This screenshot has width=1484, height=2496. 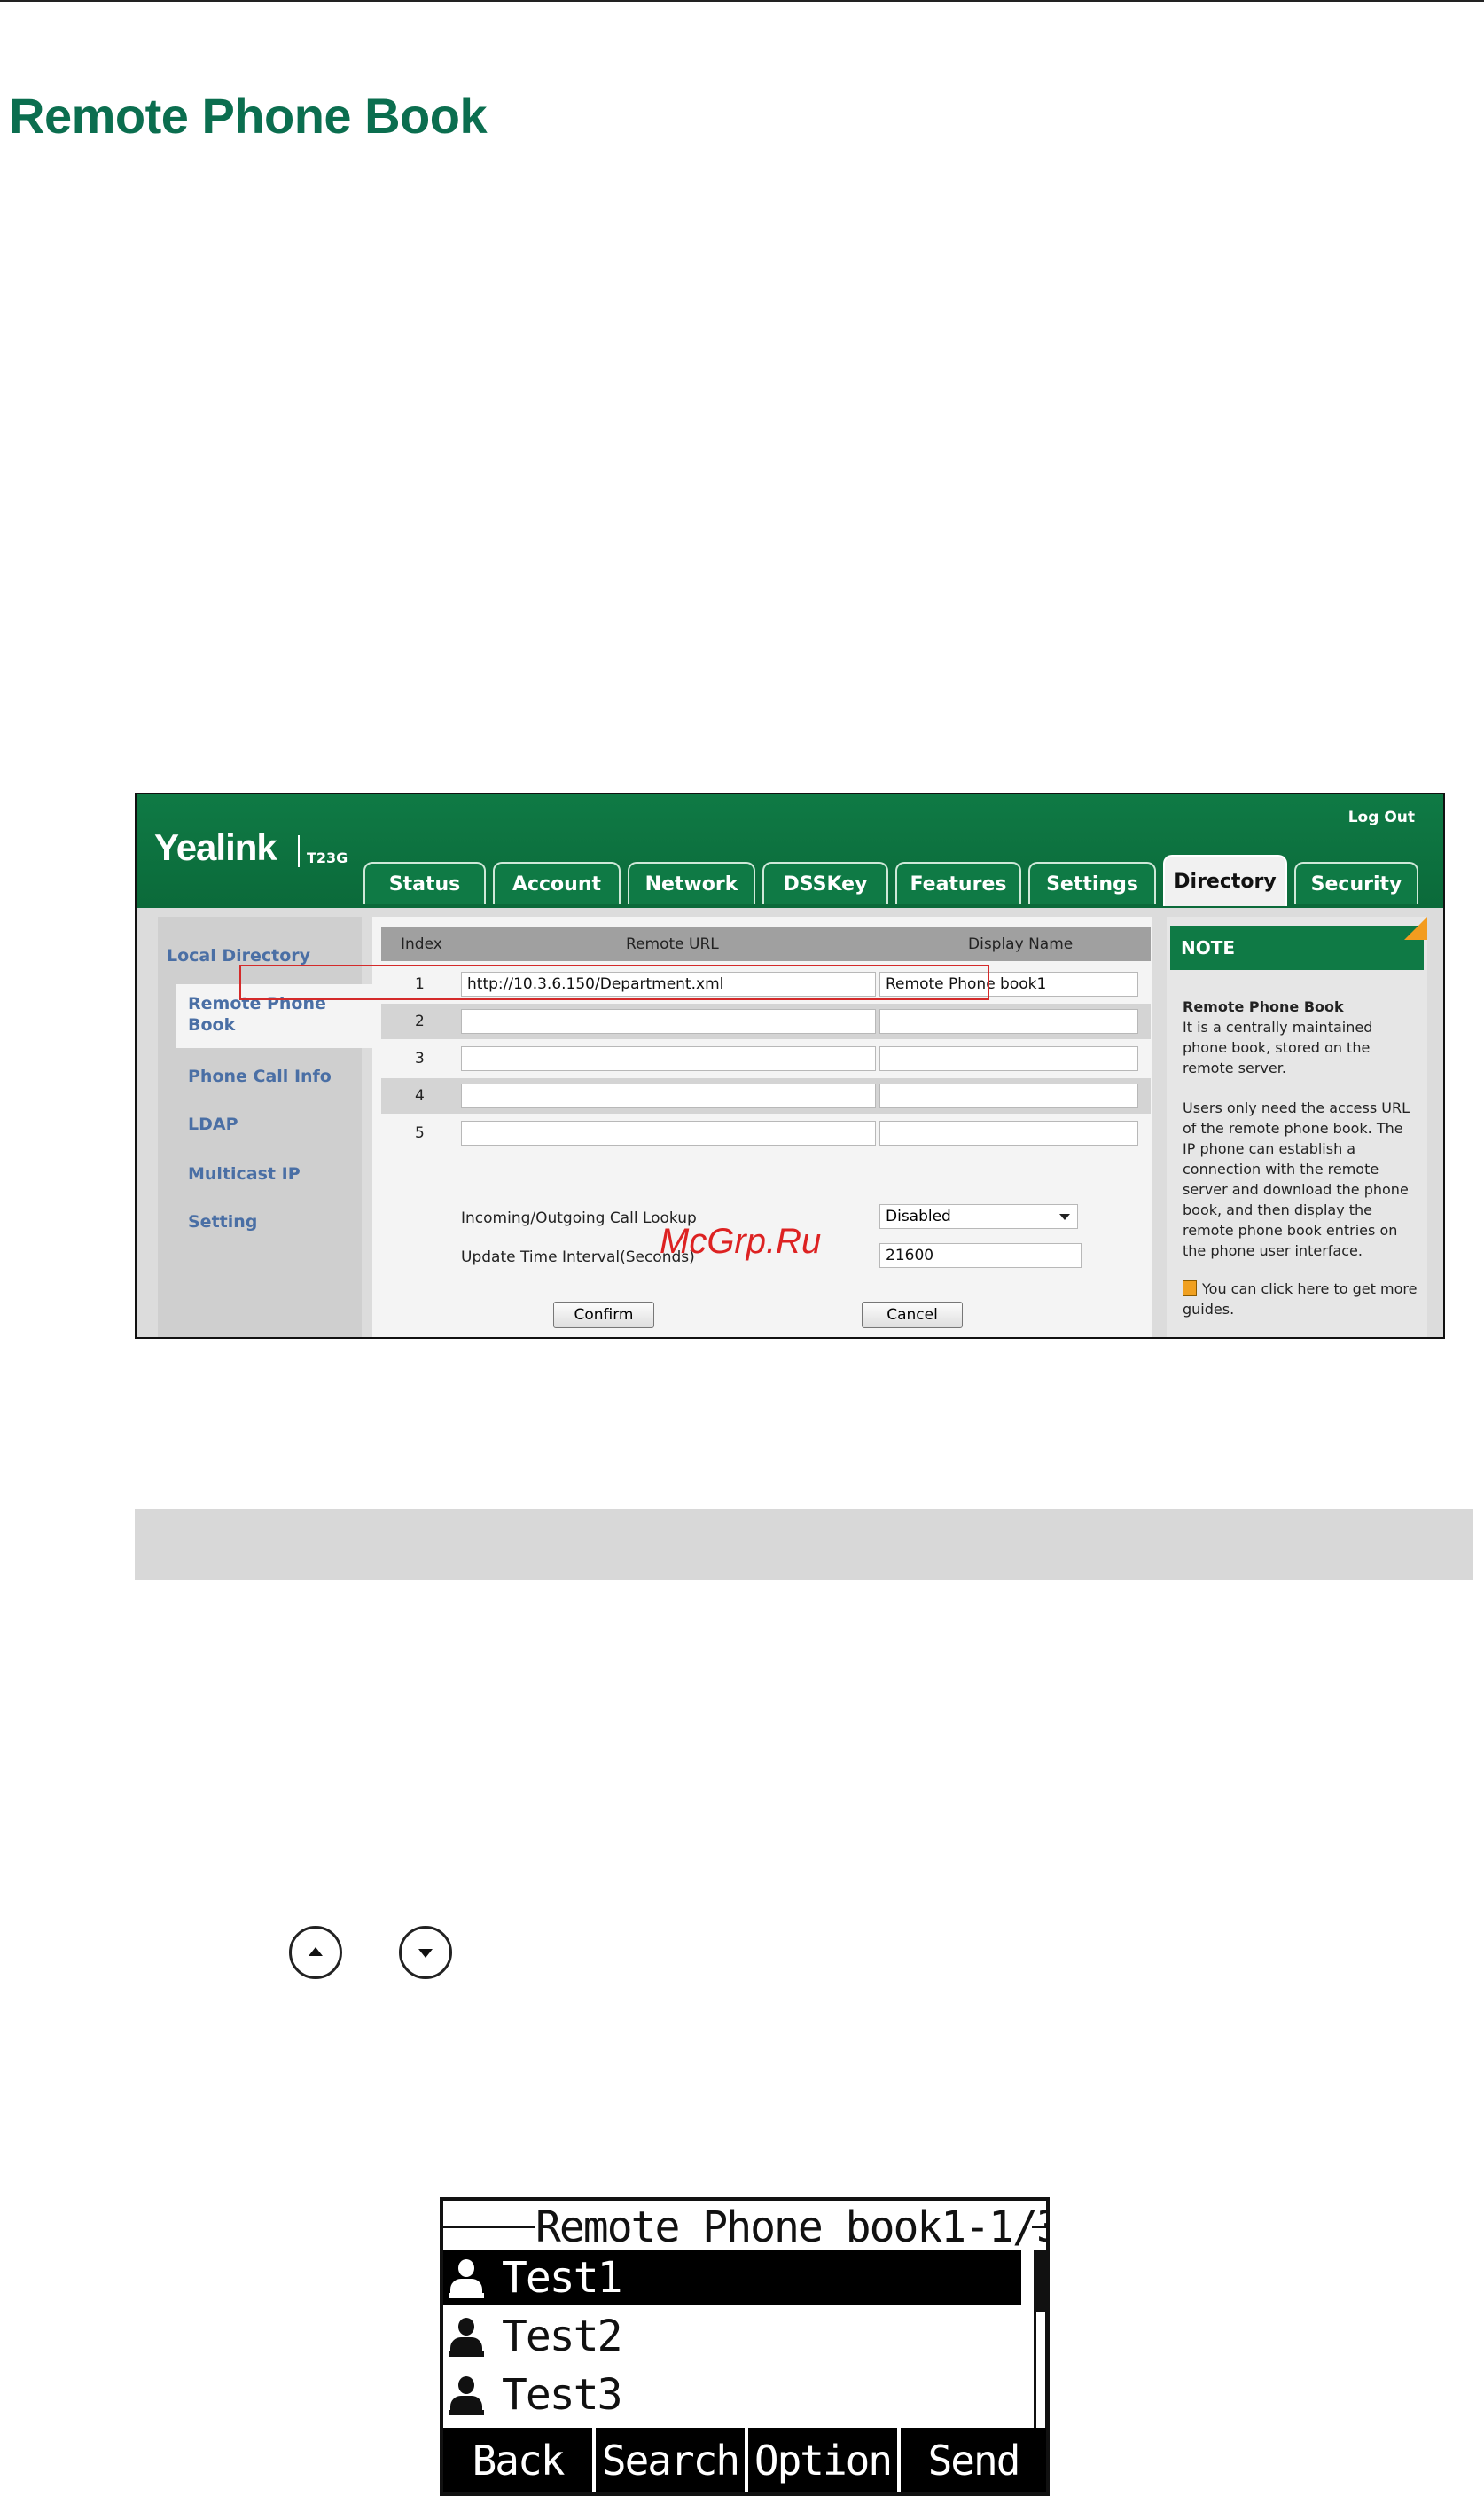 What do you see at coordinates (742, 1) in the screenshot?
I see `page-top-rule` at bounding box center [742, 1].